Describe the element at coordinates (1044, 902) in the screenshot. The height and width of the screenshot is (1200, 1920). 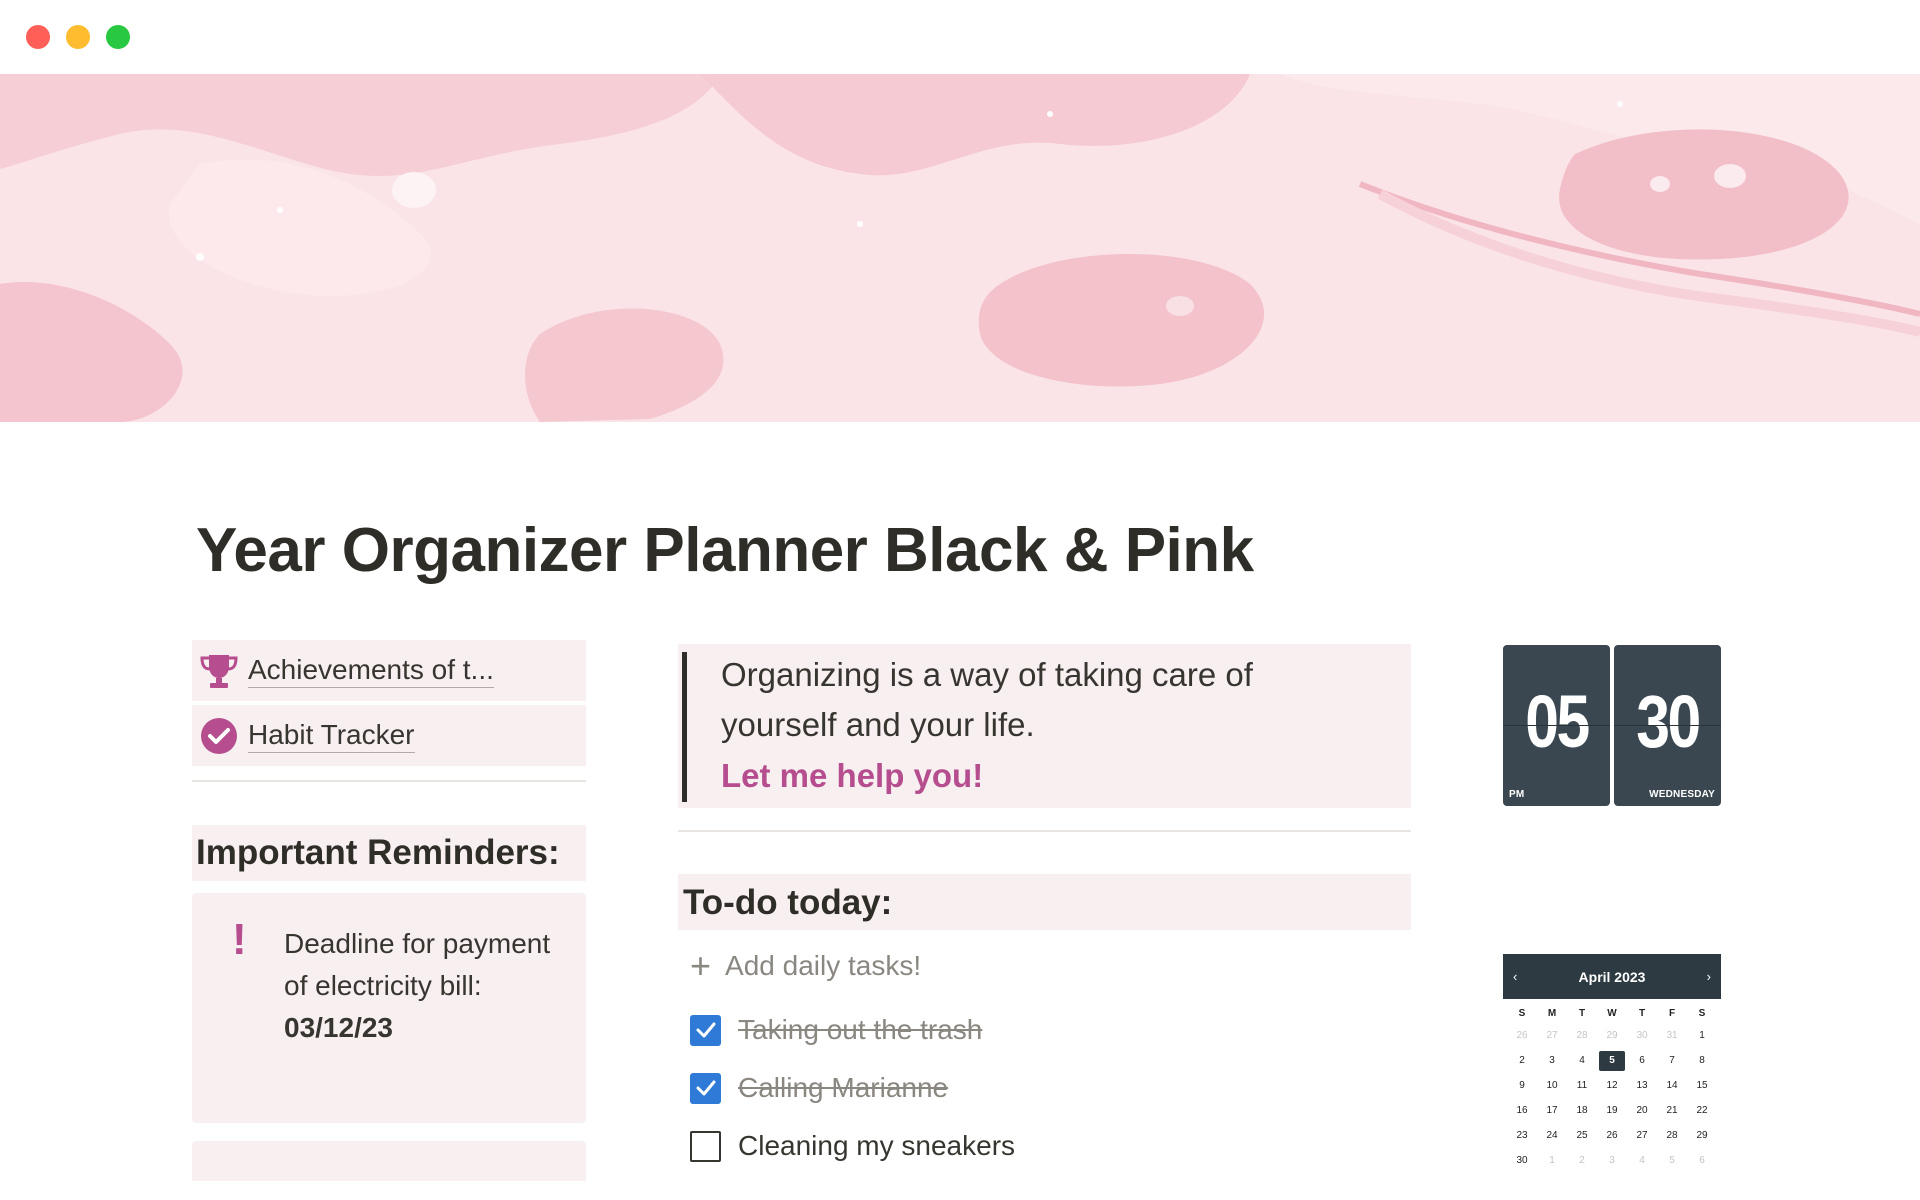
I see `todo-heading-box: To-do today:` at that location.